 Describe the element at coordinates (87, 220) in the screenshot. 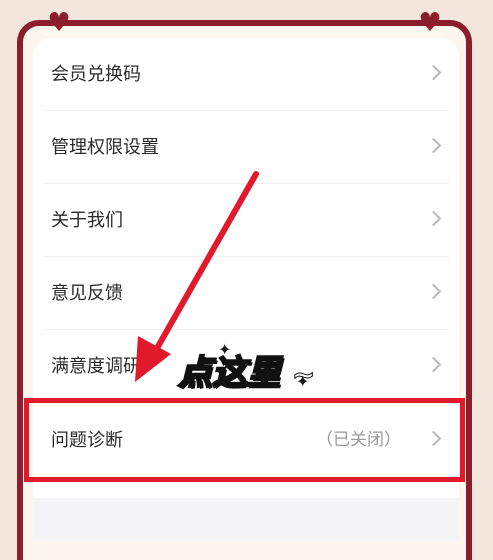

I see `menu-item-label: 关于我们` at that location.